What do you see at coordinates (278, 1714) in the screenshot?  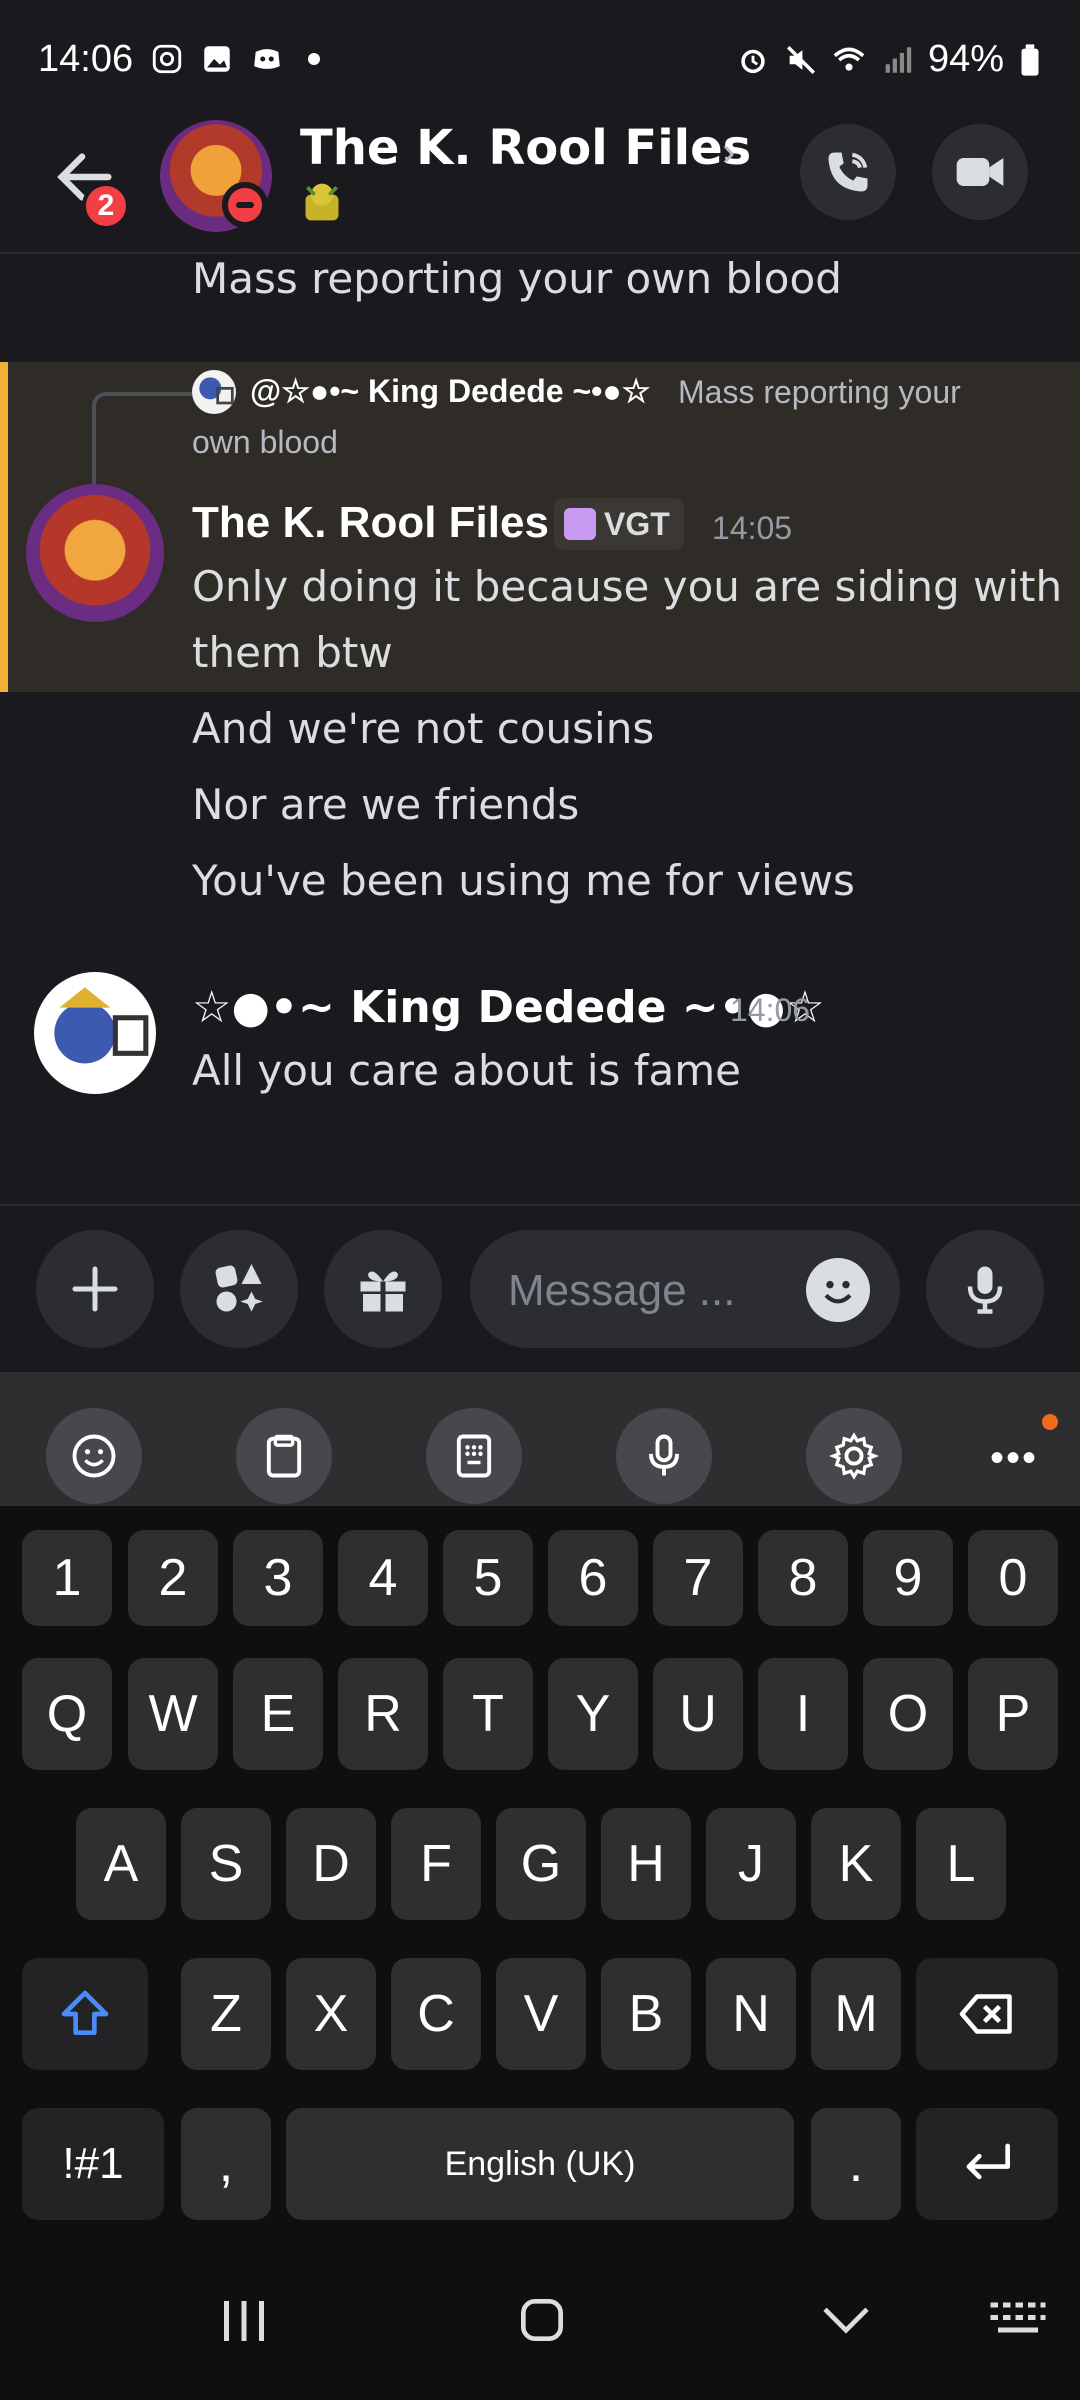 I see `key-e: E` at bounding box center [278, 1714].